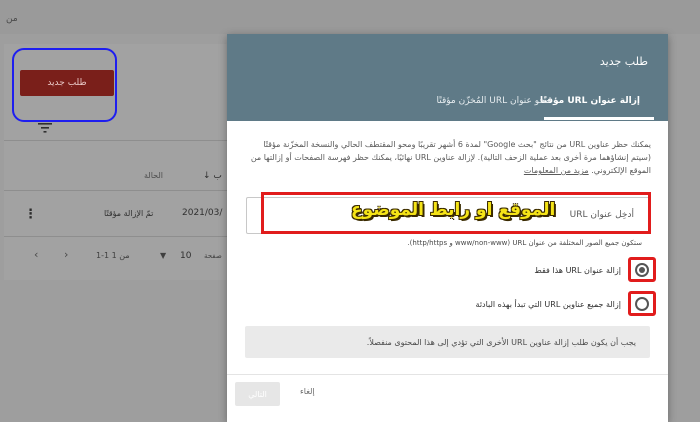 The width and height of the screenshot is (700, 422). Describe the element at coordinates (350, 17) in the screenshot. I see `top-bar: من` at that location.